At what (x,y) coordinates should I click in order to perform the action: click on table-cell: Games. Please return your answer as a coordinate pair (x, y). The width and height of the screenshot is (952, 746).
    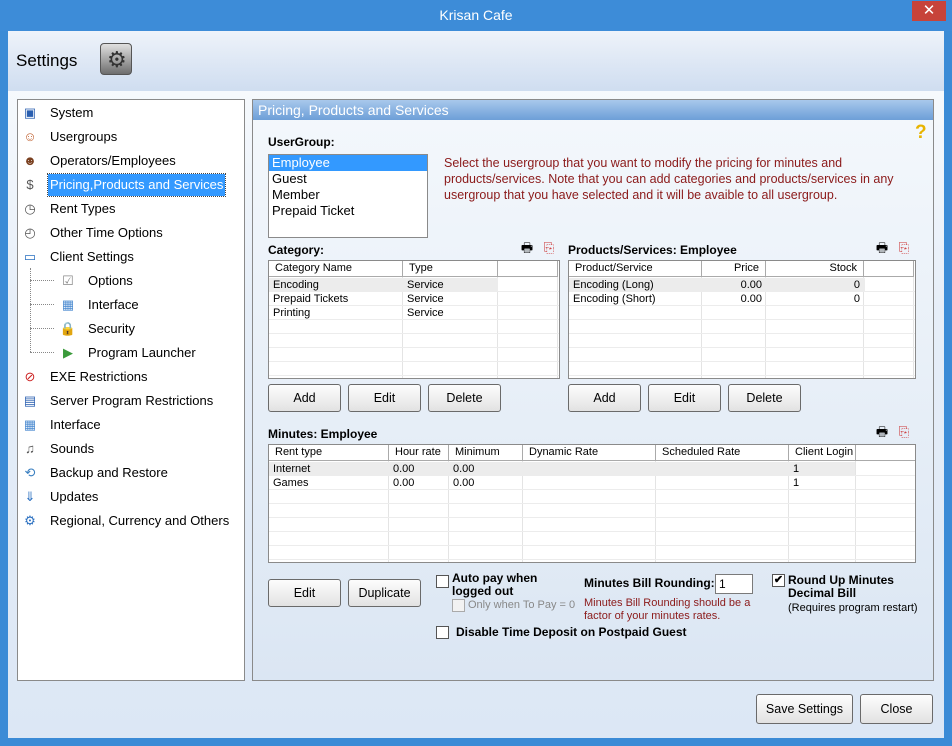
    Looking at the image, I should click on (329, 483).